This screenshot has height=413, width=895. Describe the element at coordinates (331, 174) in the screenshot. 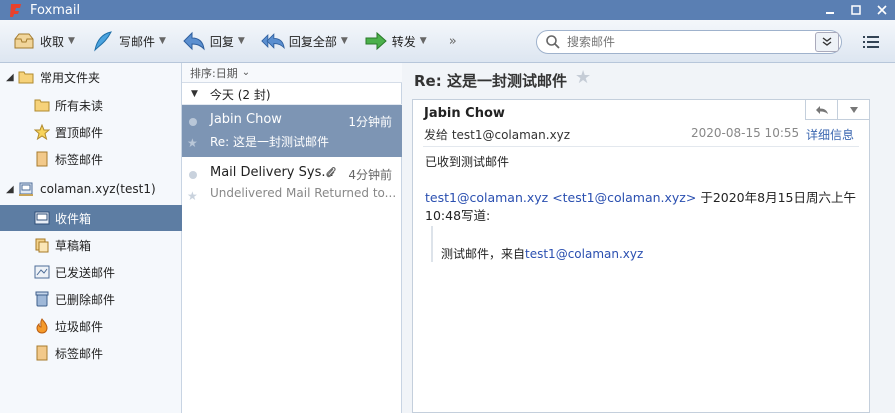

I see `attachment-paperclip-icon` at that location.